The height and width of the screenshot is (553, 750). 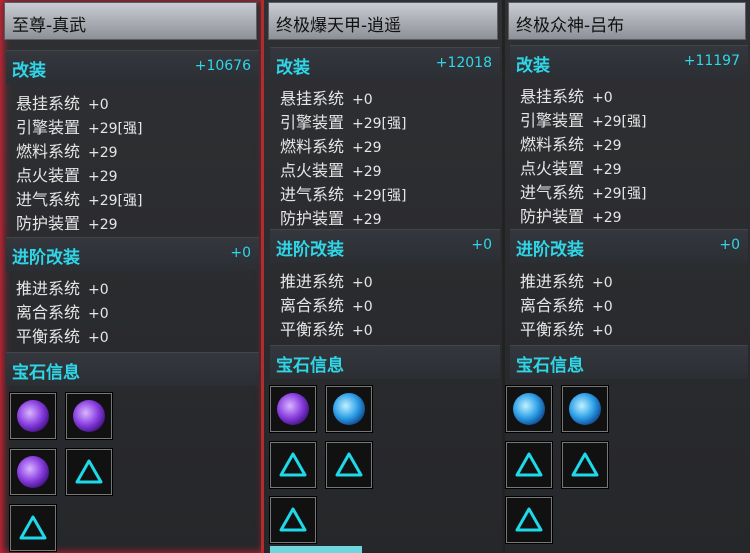 I want to click on blue-orb, so click(x=529, y=409).